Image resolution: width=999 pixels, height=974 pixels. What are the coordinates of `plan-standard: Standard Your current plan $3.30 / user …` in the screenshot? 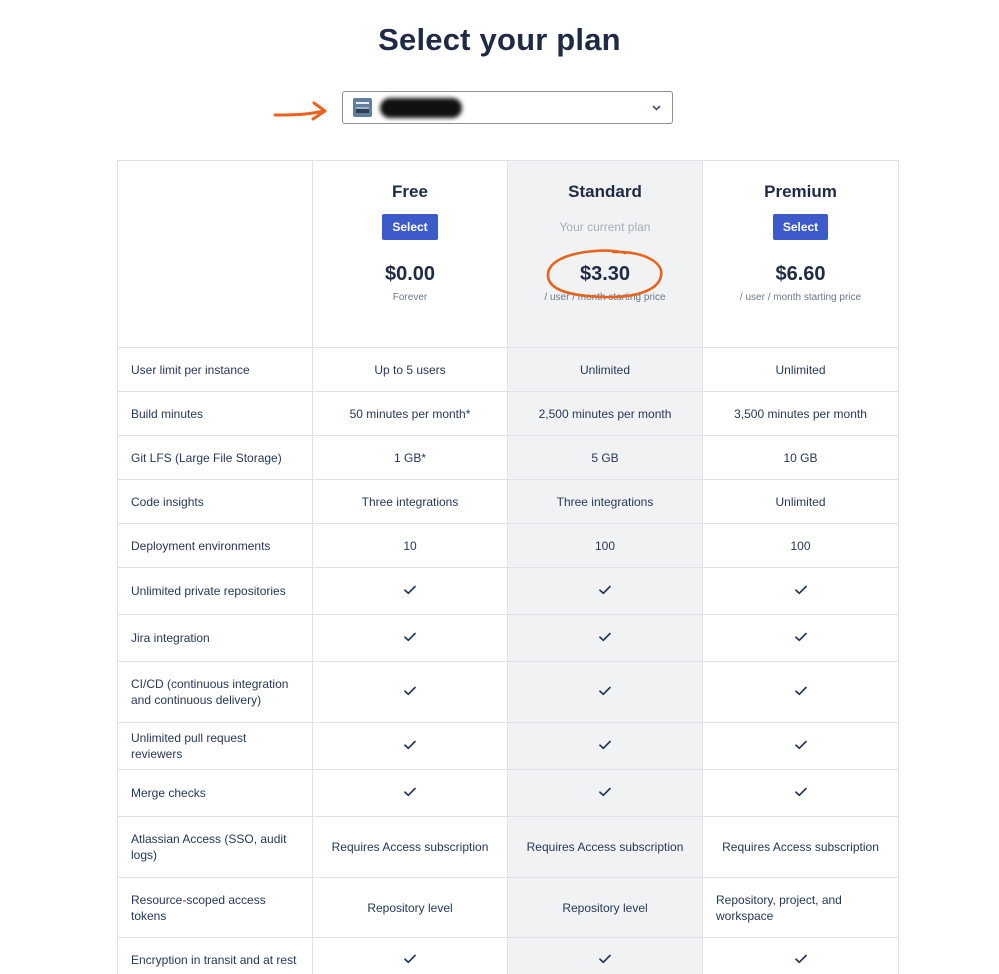 It's located at (605, 254).